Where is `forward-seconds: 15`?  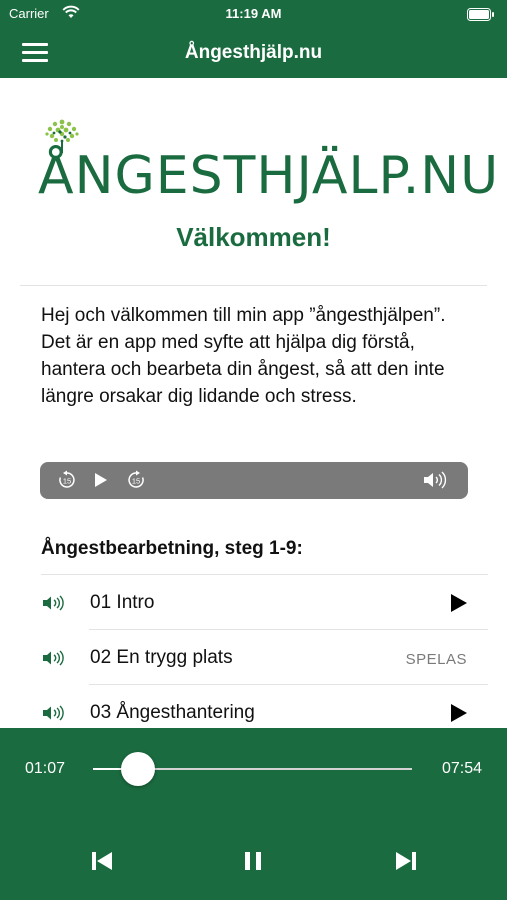 forward-seconds: 15 is located at coordinates (136, 481).